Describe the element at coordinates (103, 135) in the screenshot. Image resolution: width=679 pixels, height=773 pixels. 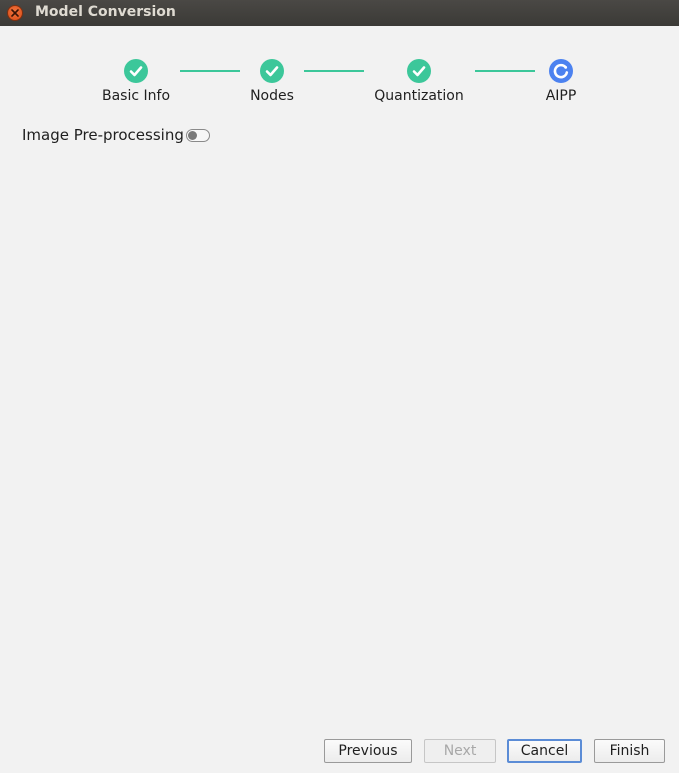
I see `image-preprocessing-label: Image Pre-processing` at that location.